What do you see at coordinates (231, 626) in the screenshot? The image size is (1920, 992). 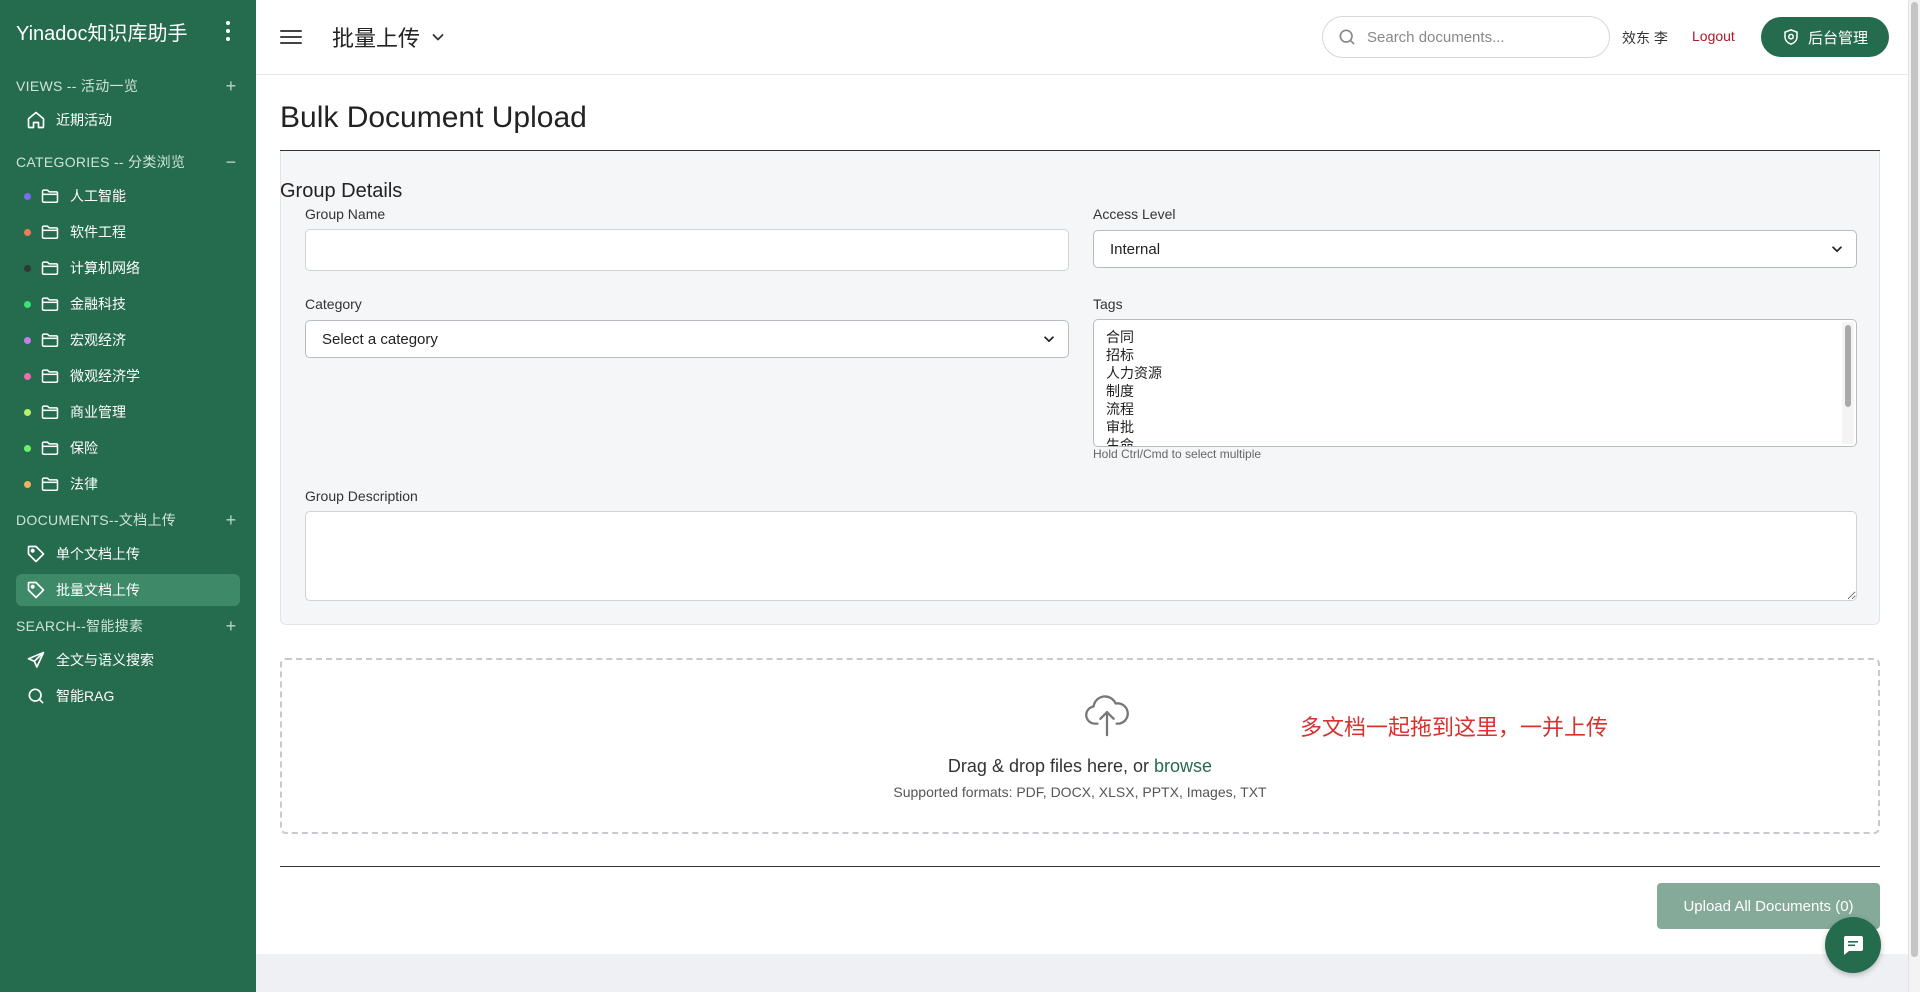 I see `section-search-add-icon: +` at bounding box center [231, 626].